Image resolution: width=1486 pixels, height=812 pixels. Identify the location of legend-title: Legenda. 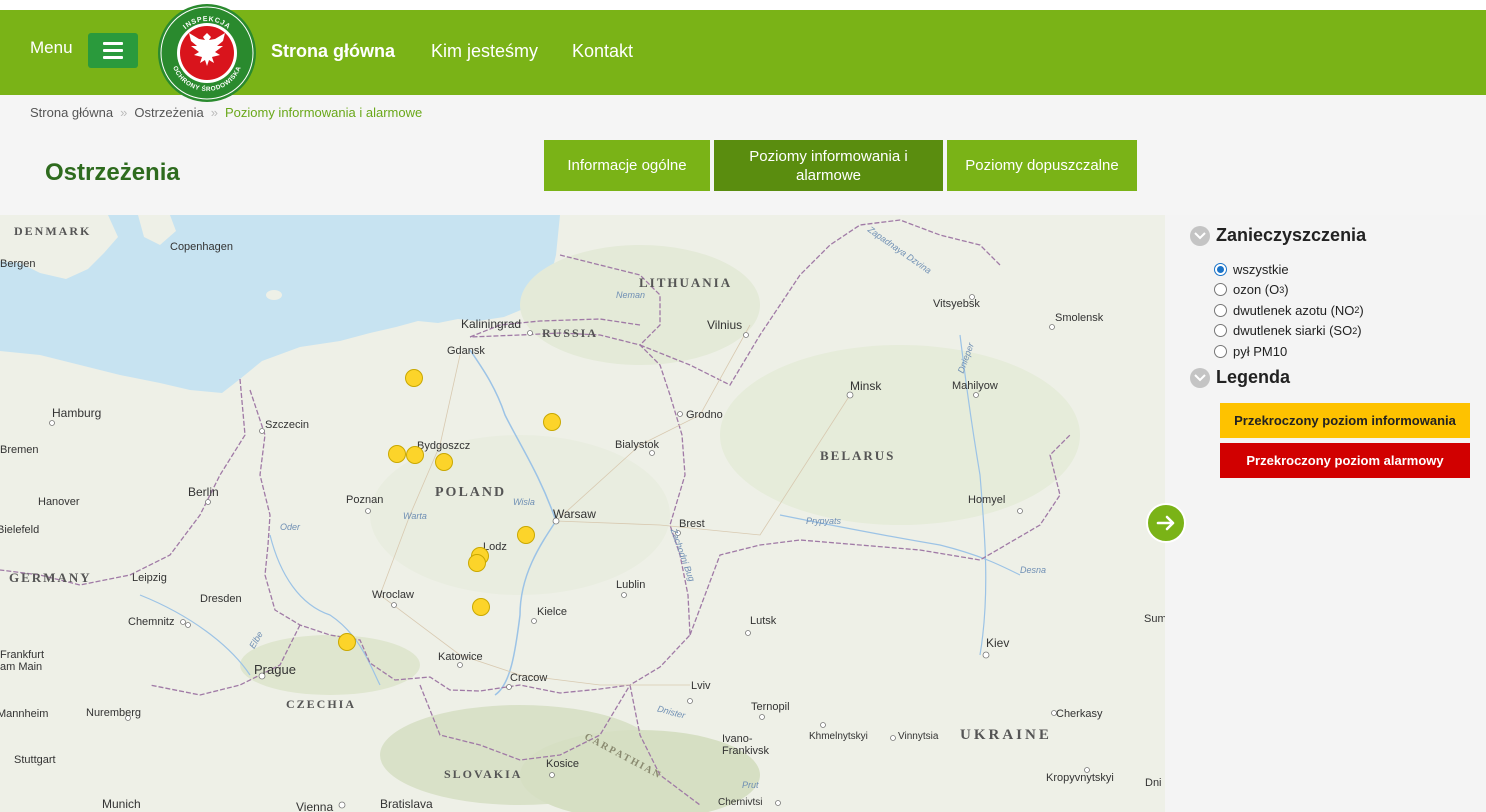
(1253, 377).